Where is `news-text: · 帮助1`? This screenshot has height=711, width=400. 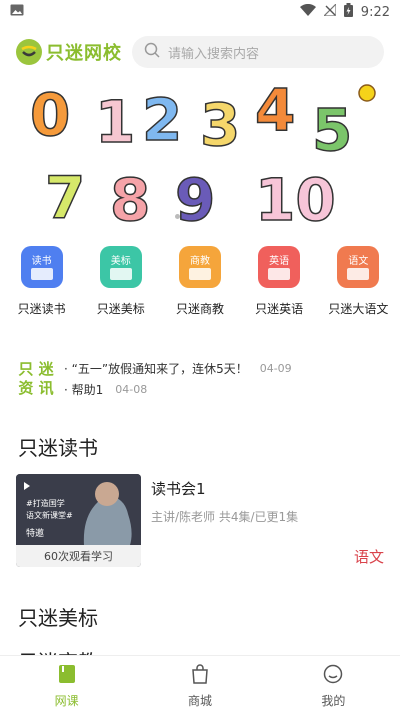
news-text: · 帮助1 is located at coordinates (84, 390).